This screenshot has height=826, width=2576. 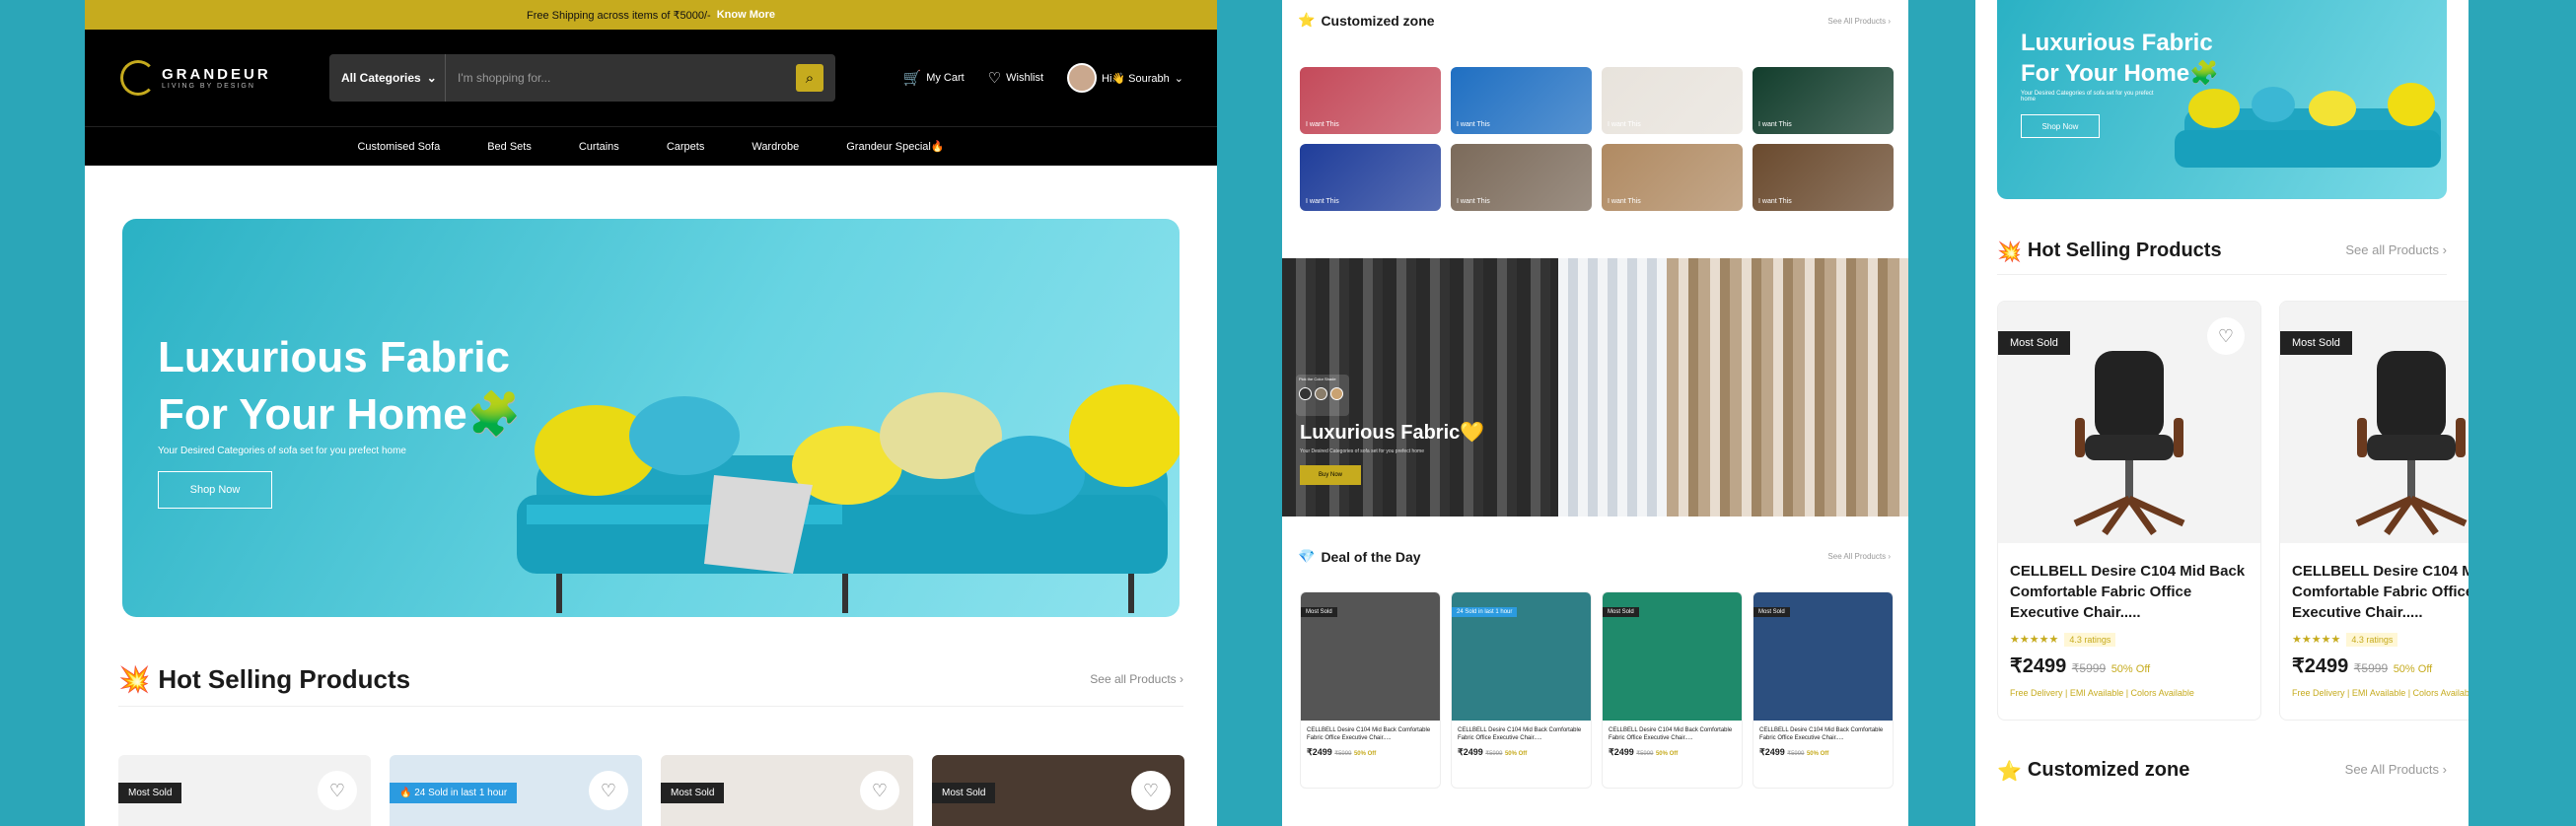 I want to click on nav-item-carpets: Carpets, so click(x=686, y=147).